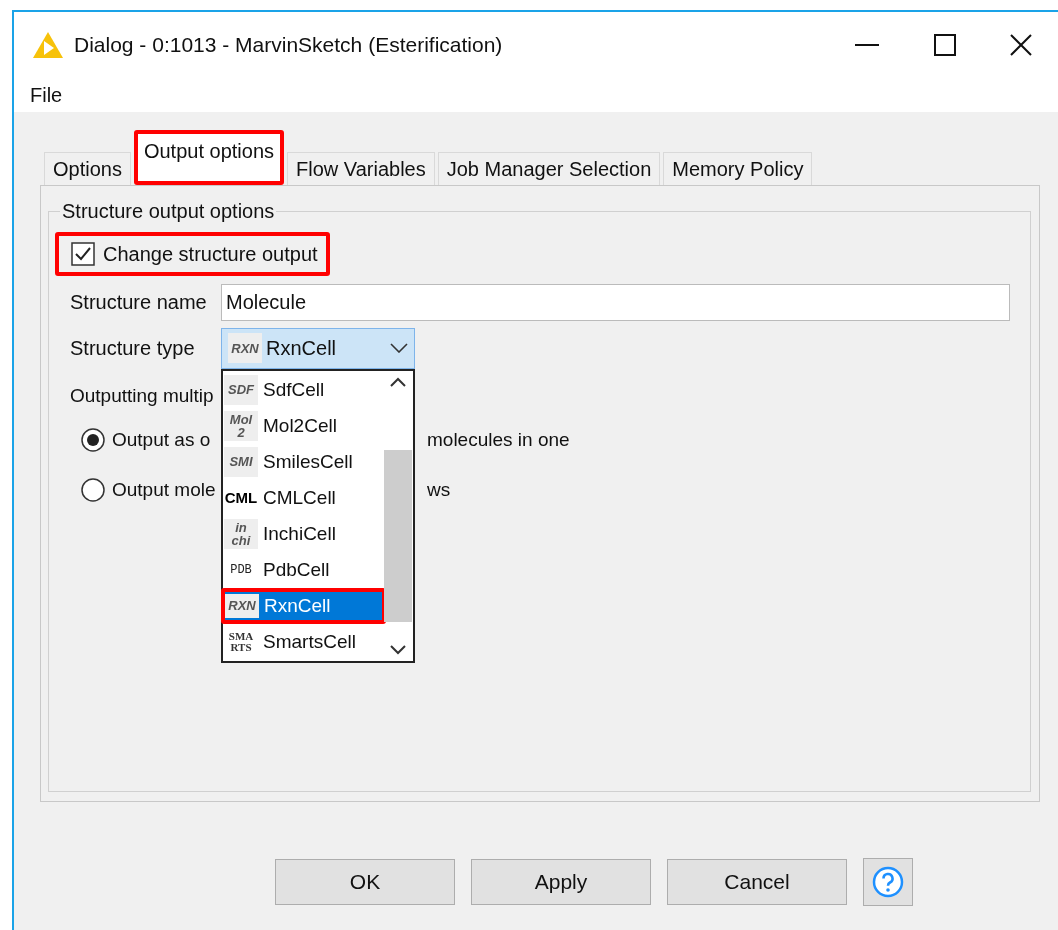 The width and height of the screenshot is (1058, 930). Describe the element at coordinates (549, 168) in the screenshot. I see `tab: Job Manager Selection` at that location.